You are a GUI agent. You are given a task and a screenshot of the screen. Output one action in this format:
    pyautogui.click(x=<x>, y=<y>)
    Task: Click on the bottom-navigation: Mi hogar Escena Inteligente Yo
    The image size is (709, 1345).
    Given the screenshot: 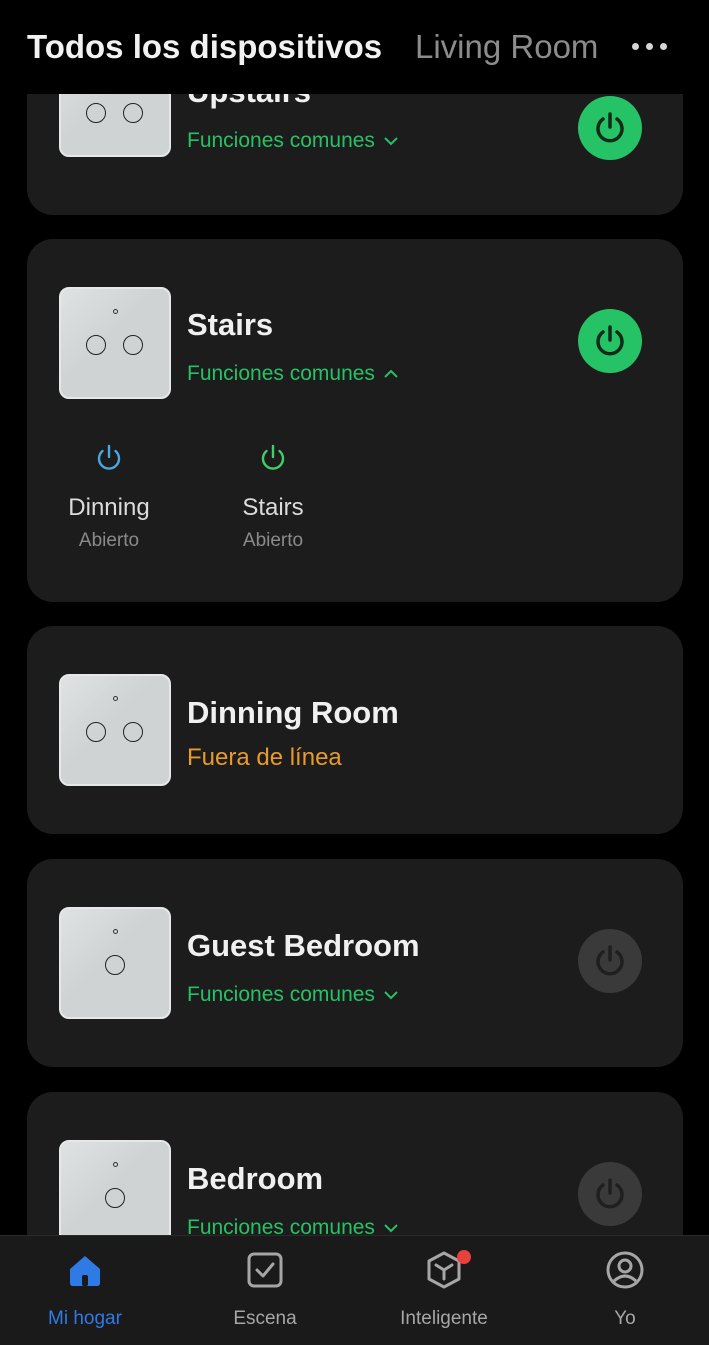 What is the action you would take?
    pyautogui.click(x=354, y=1290)
    